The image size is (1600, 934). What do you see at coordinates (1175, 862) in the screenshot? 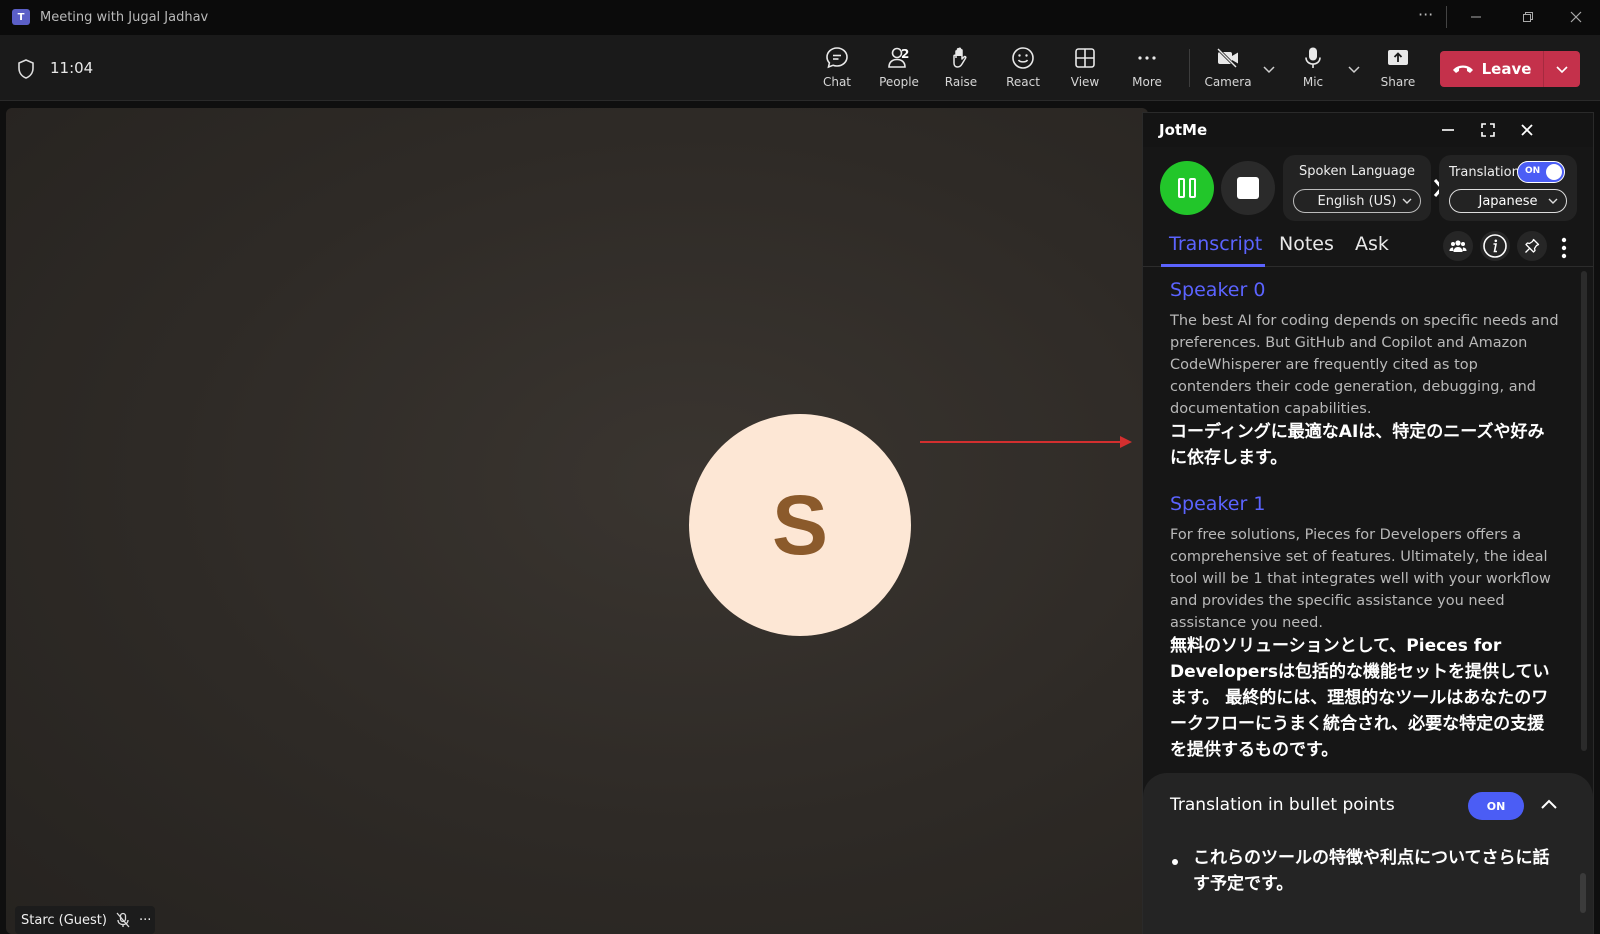
I see `bullet-dot` at bounding box center [1175, 862].